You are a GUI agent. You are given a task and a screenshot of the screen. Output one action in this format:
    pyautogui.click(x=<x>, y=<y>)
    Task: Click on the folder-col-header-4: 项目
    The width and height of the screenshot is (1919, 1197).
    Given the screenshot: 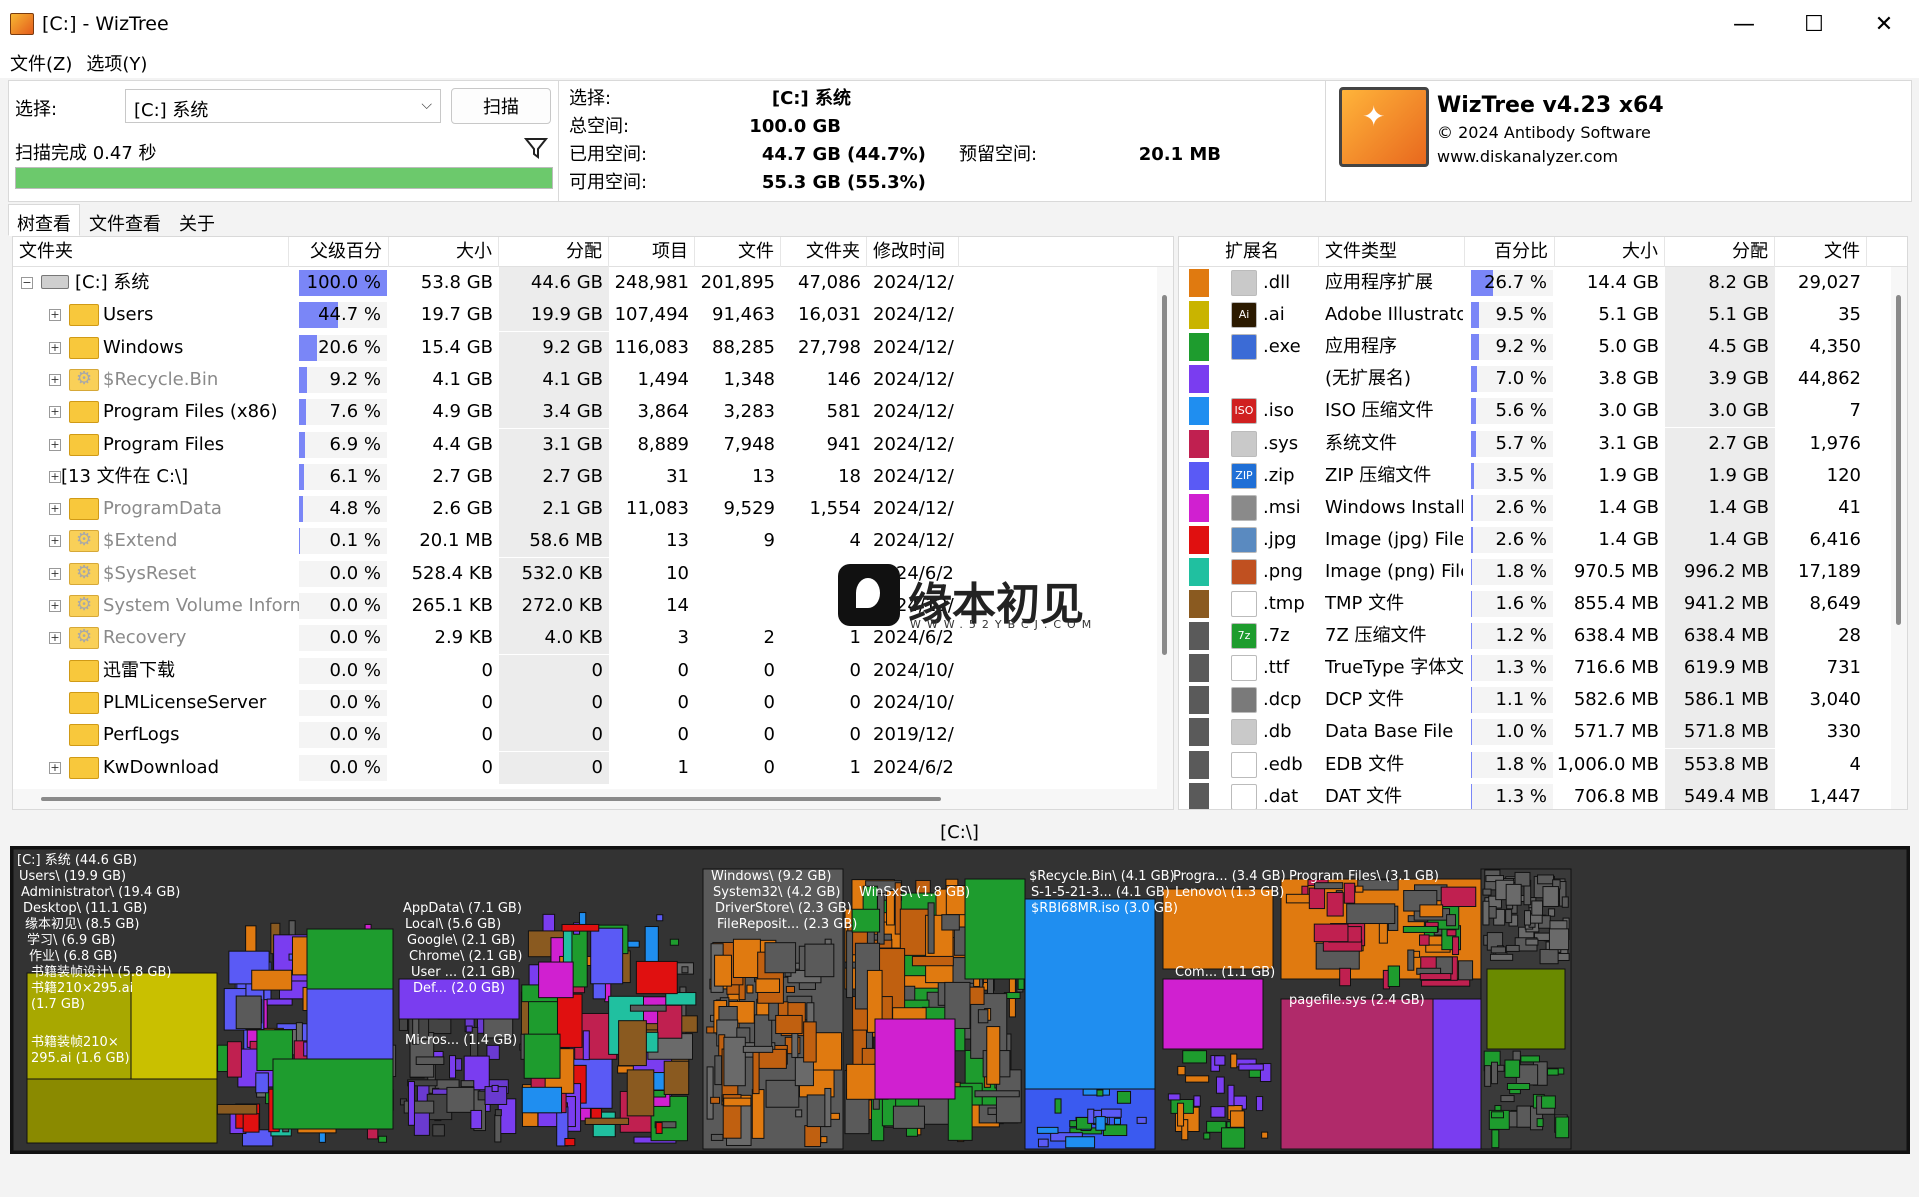 What is the action you would take?
    pyautogui.click(x=652, y=252)
    